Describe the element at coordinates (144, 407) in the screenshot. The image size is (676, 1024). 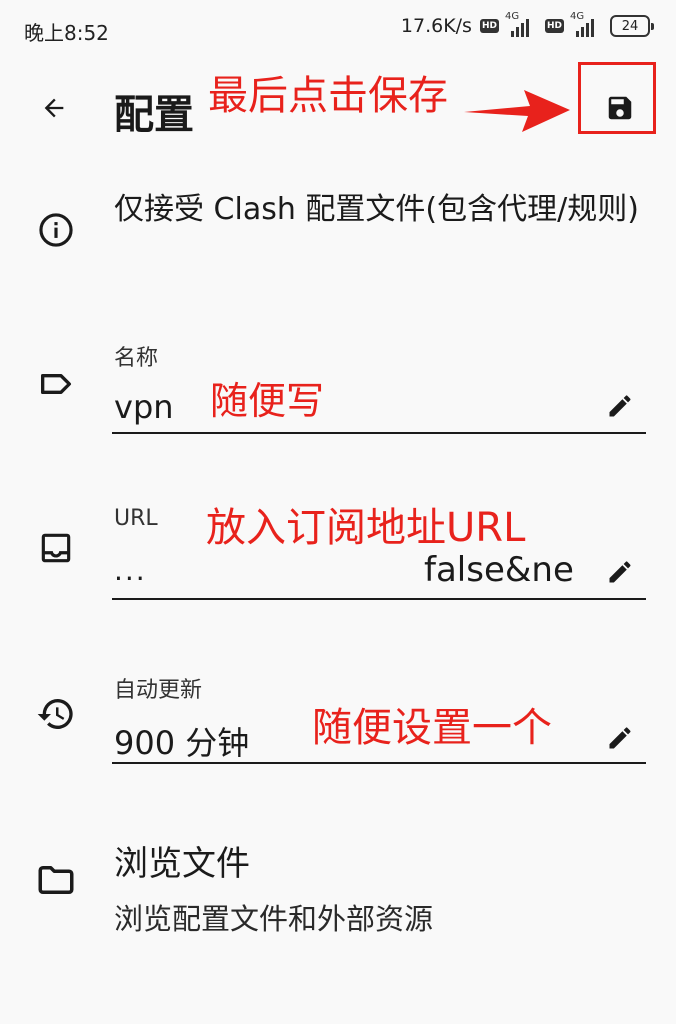
I see `name-field-value: vpn` at that location.